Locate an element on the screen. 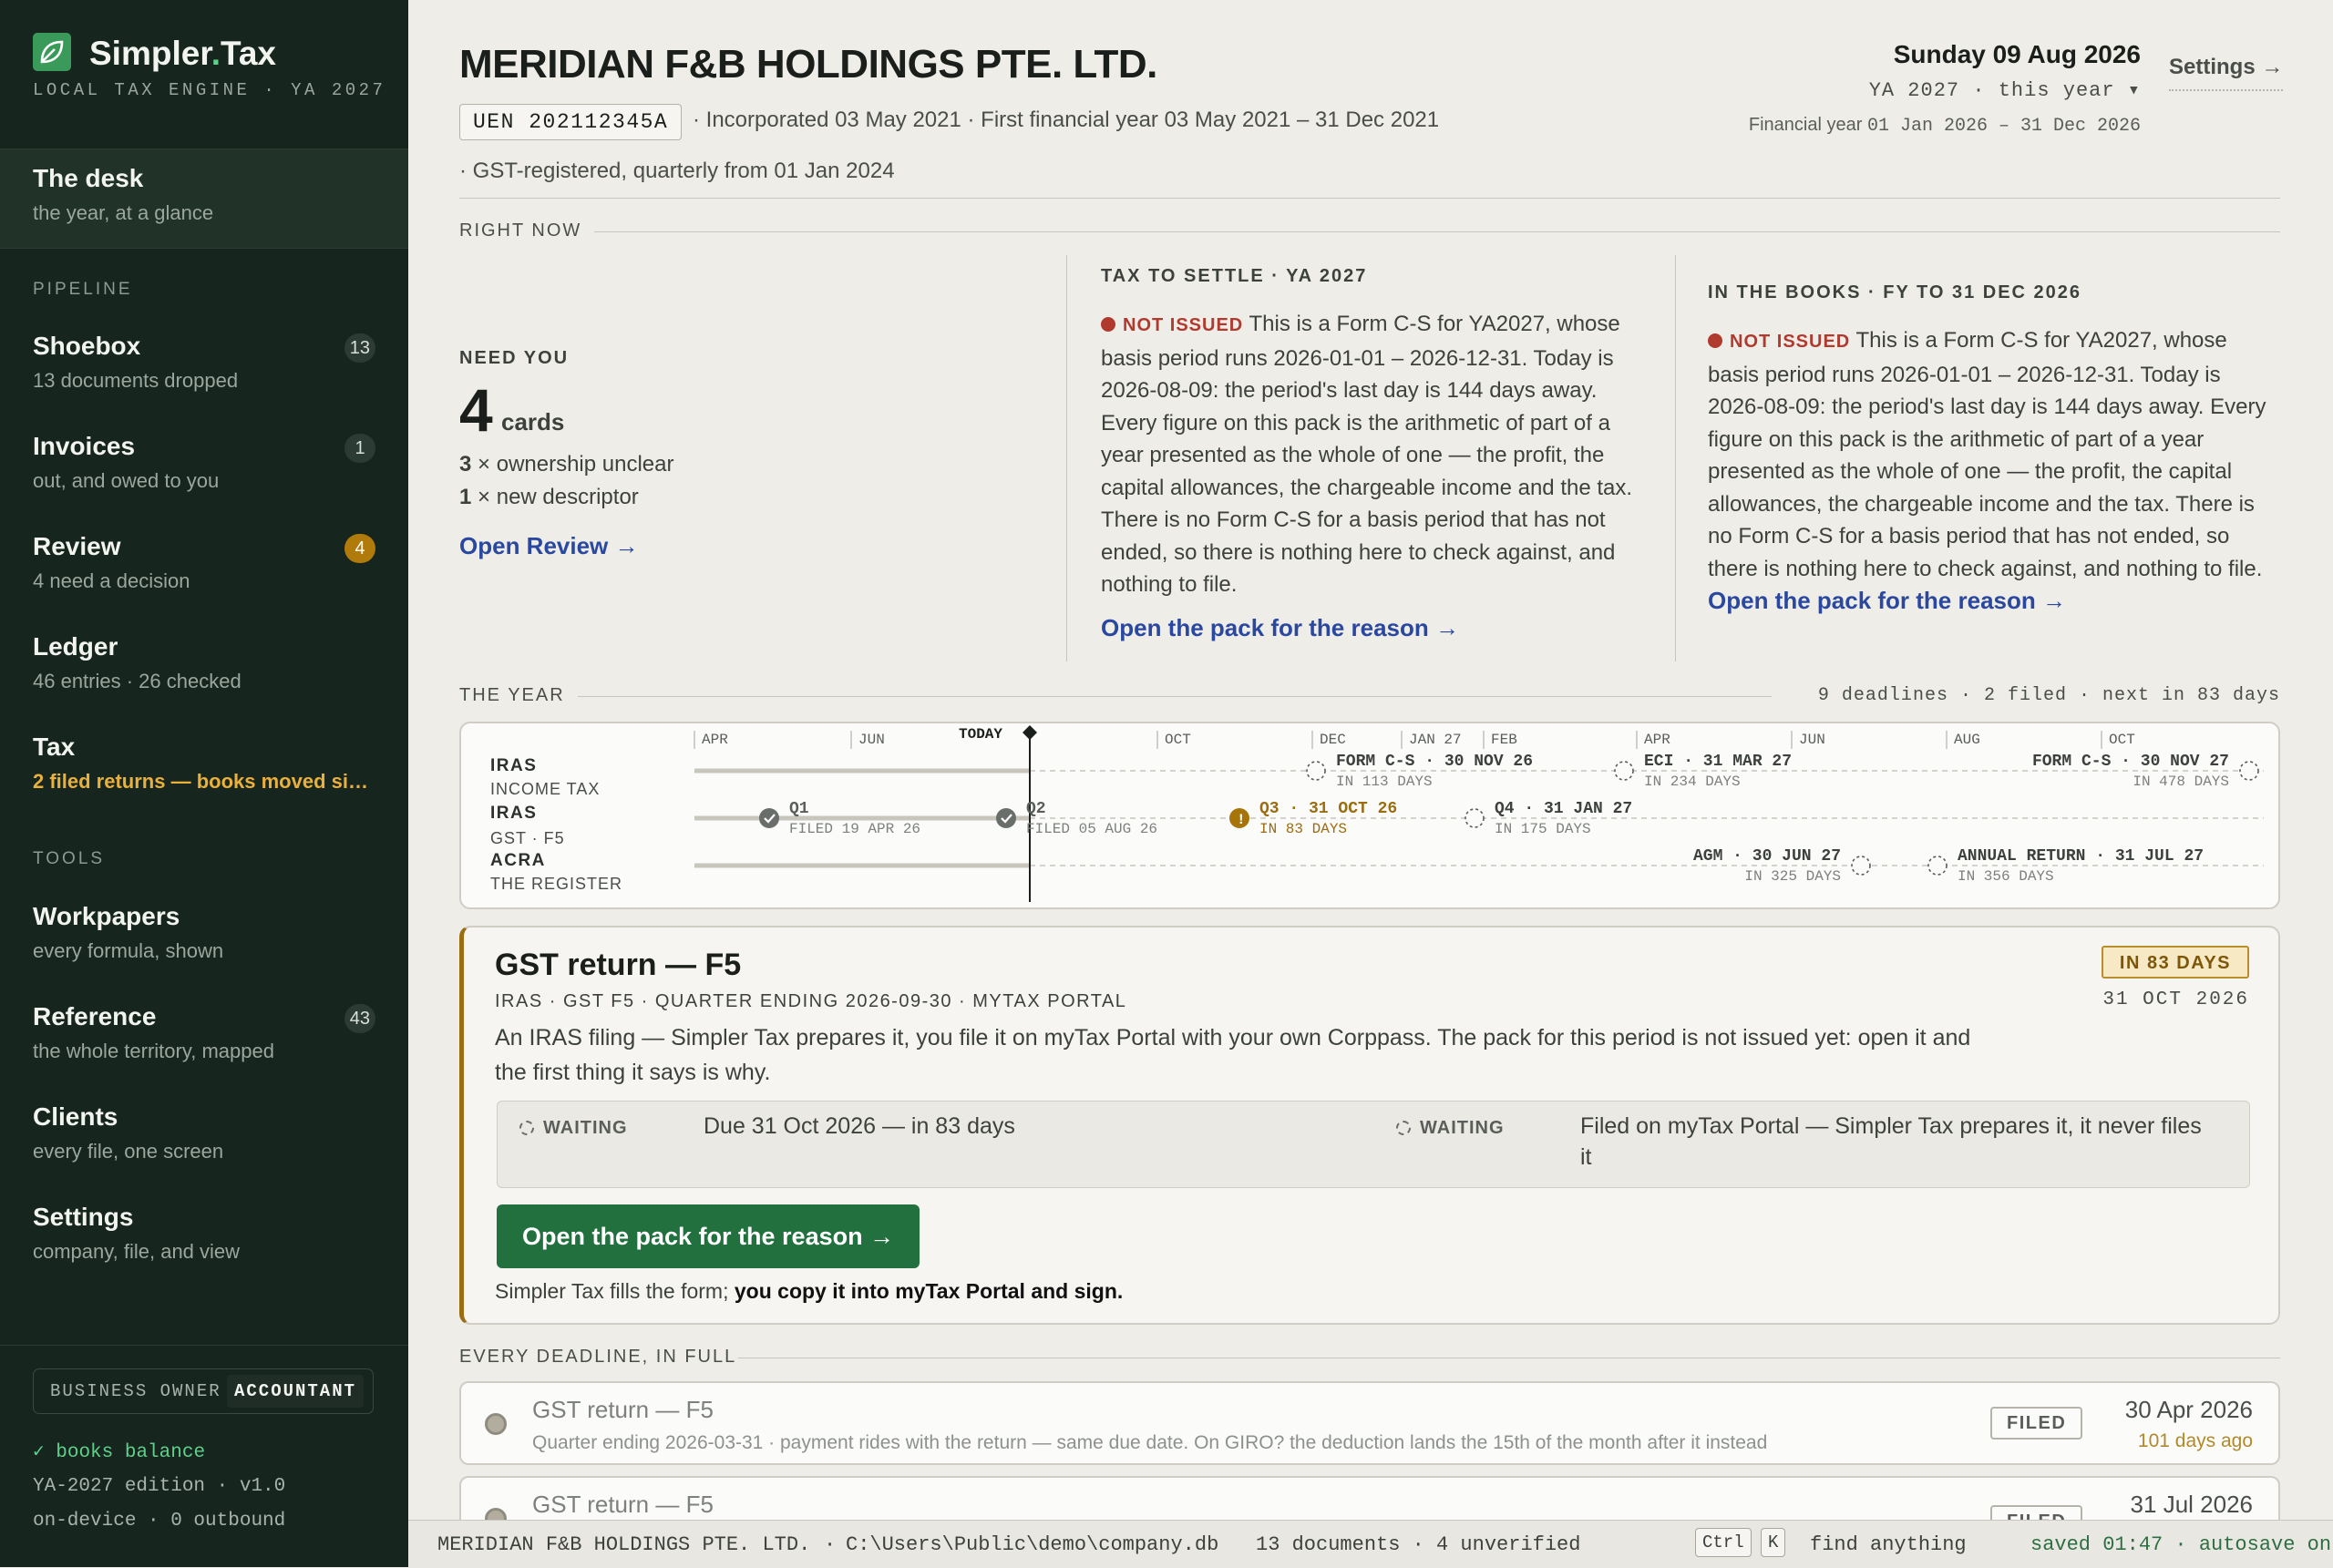  sidebar-item-label: Review is located at coordinates (77, 546).